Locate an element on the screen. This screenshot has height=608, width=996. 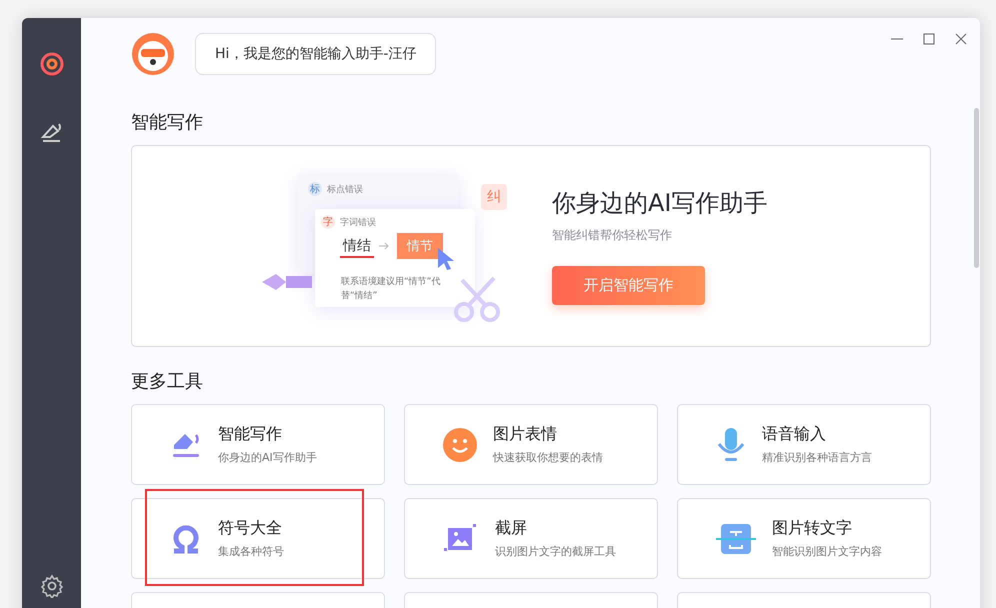
tool-card: 图片转文字 智能识别图片文字内容 is located at coordinates (804, 538).